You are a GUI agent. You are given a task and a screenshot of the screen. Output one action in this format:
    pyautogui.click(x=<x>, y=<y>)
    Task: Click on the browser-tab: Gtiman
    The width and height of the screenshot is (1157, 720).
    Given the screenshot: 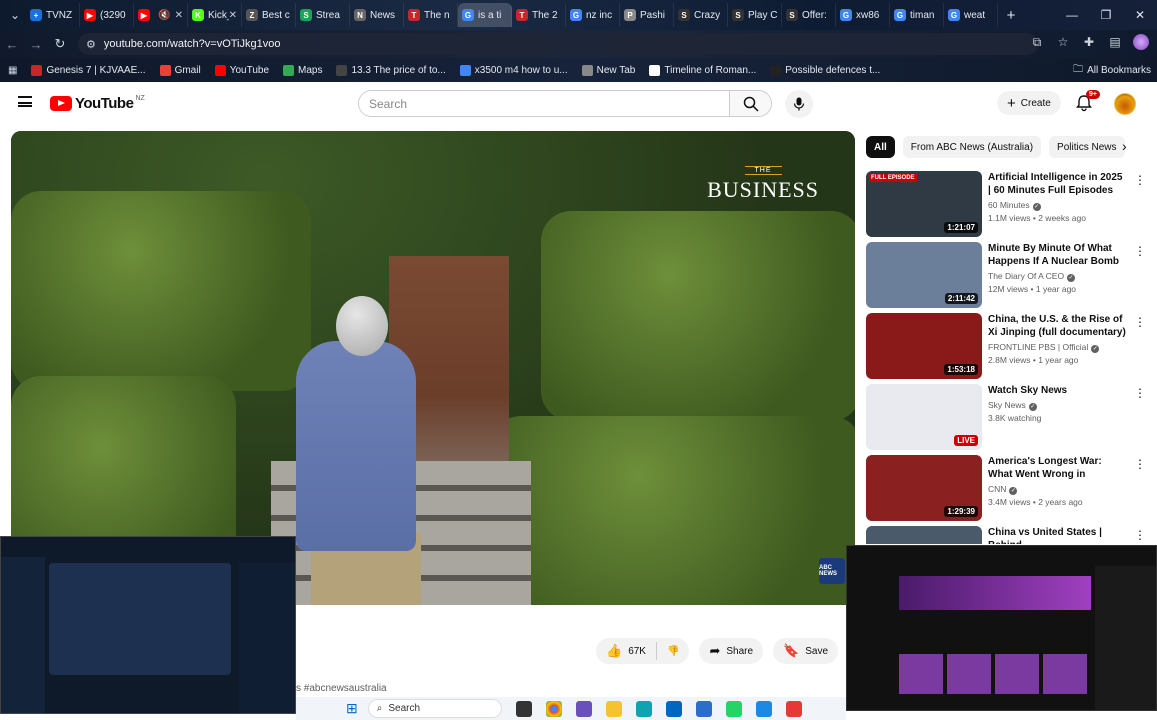 What is the action you would take?
    pyautogui.click(x=917, y=15)
    